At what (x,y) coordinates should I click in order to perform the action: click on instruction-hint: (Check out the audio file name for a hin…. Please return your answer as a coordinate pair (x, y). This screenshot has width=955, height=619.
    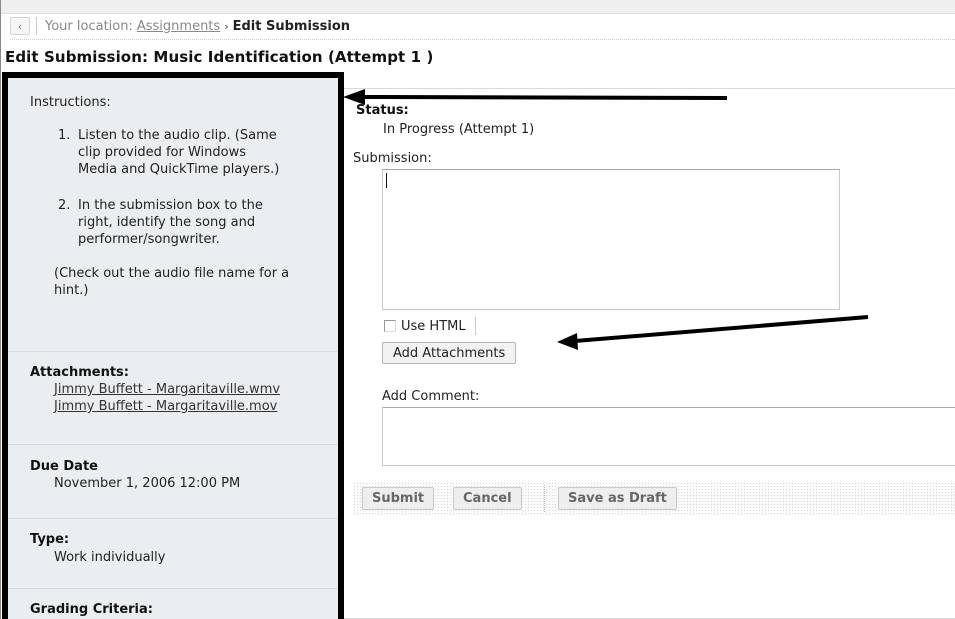
    Looking at the image, I should click on (173, 282).